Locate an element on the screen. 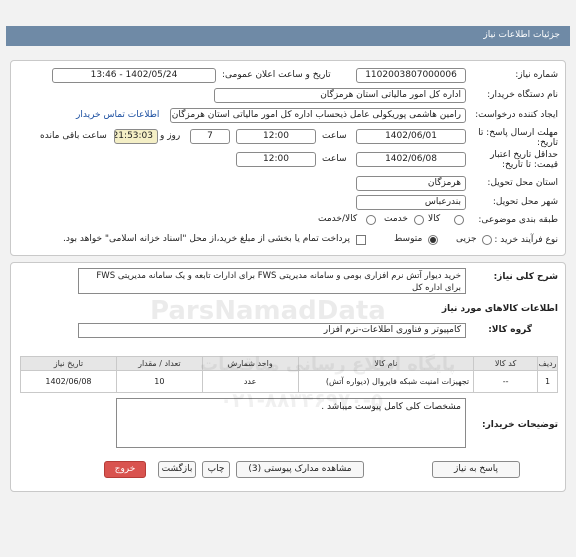  validity-time-label: ساعت is located at coordinates (334, 159).